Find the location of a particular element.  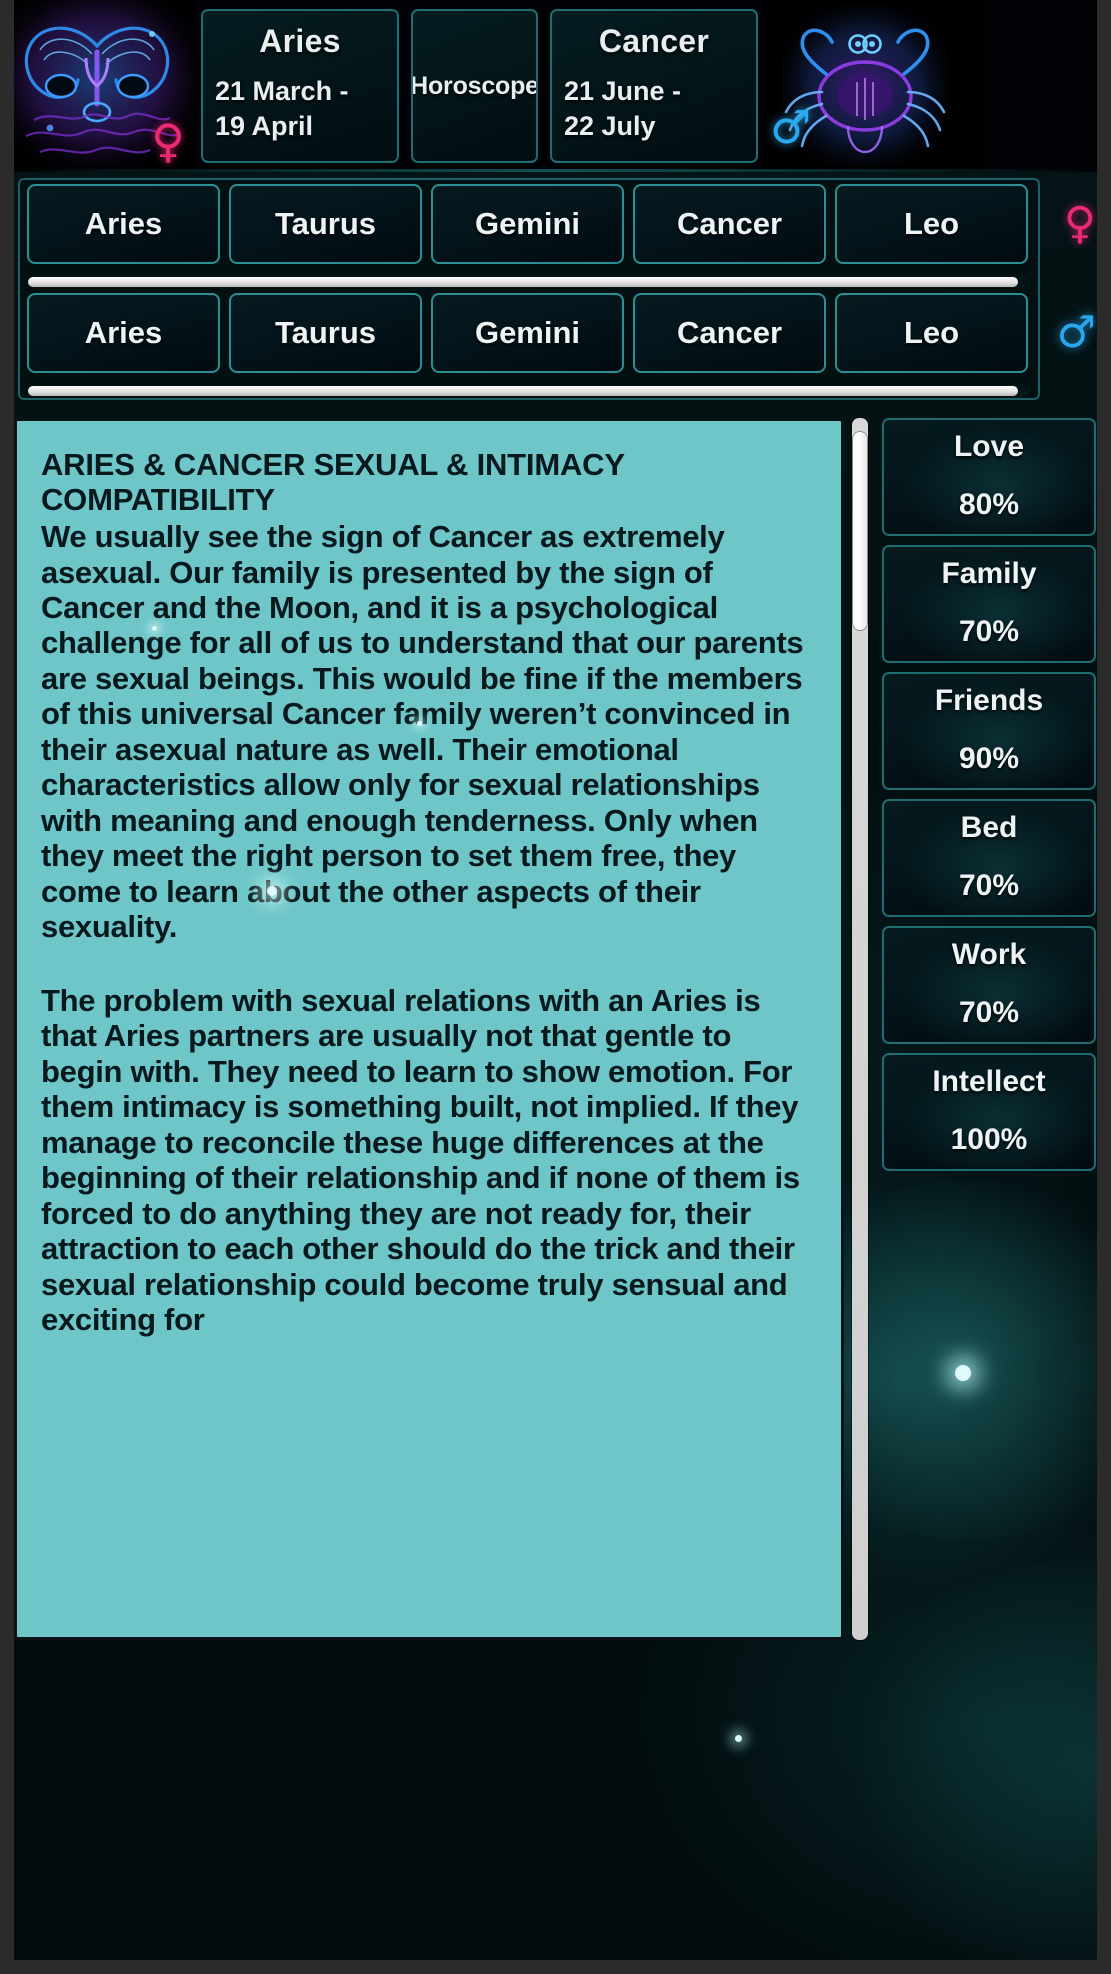

stat-label: Friends is located at coordinates (989, 700).